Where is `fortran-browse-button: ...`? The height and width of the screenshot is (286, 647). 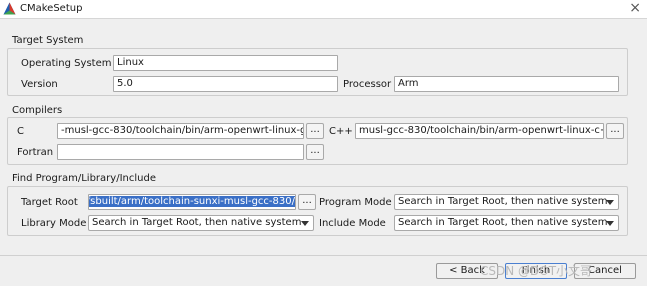
fortran-browse-button: ... is located at coordinates (315, 152).